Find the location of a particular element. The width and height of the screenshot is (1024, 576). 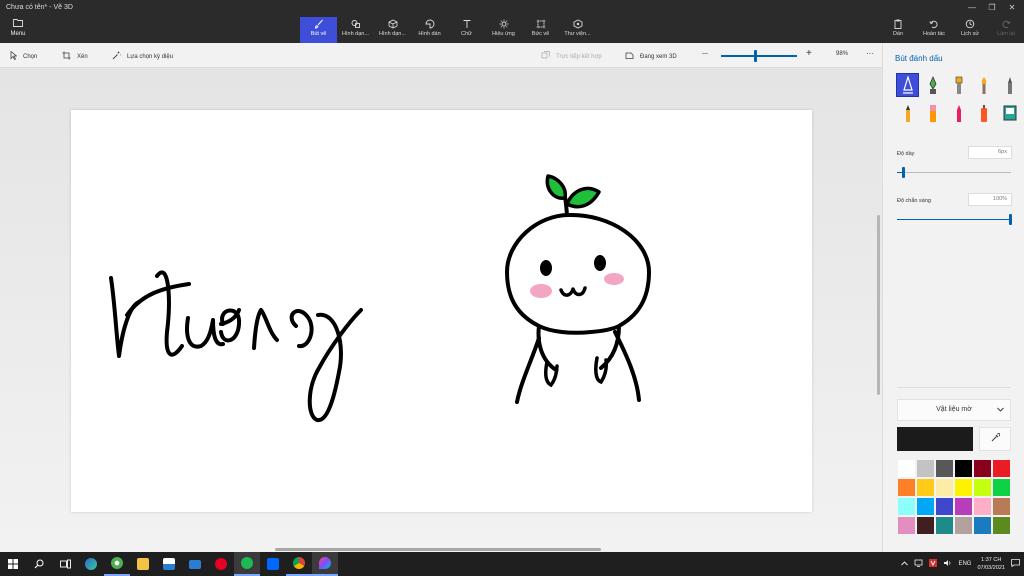

material-dropdown: Vật liệu mờ is located at coordinates (954, 410).